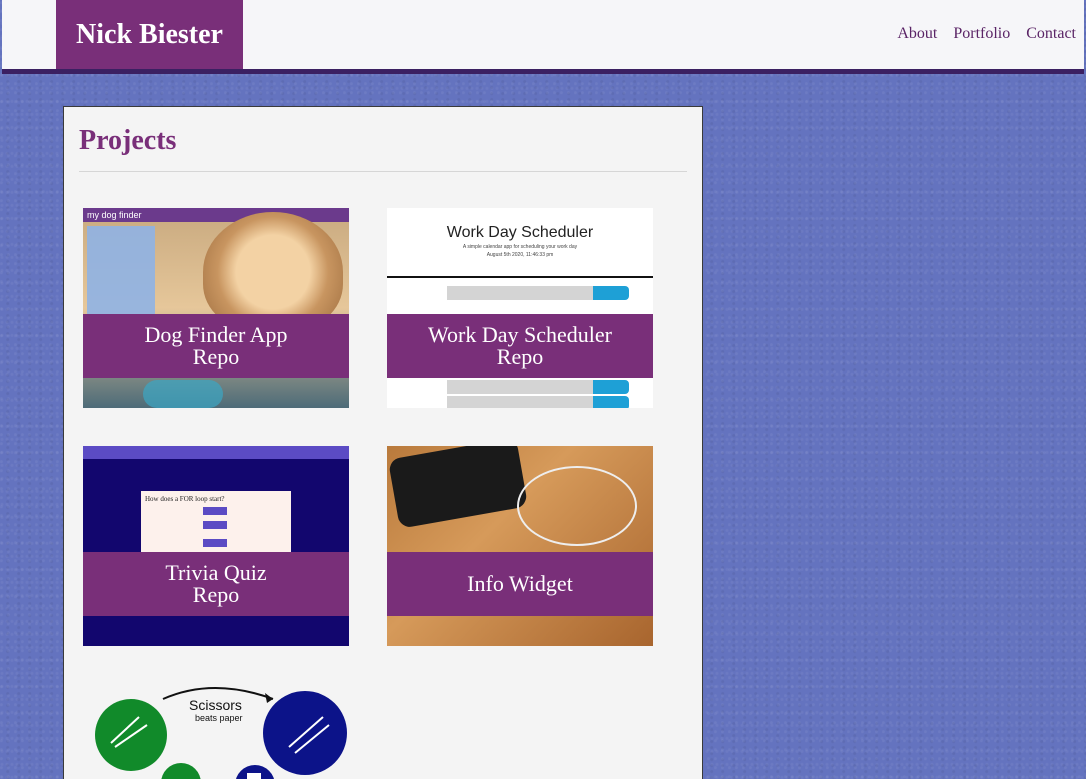 The height and width of the screenshot is (779, 1086). I want to click on thumb-quiz-box: How does a FOR loop start?, so click(216, 526).